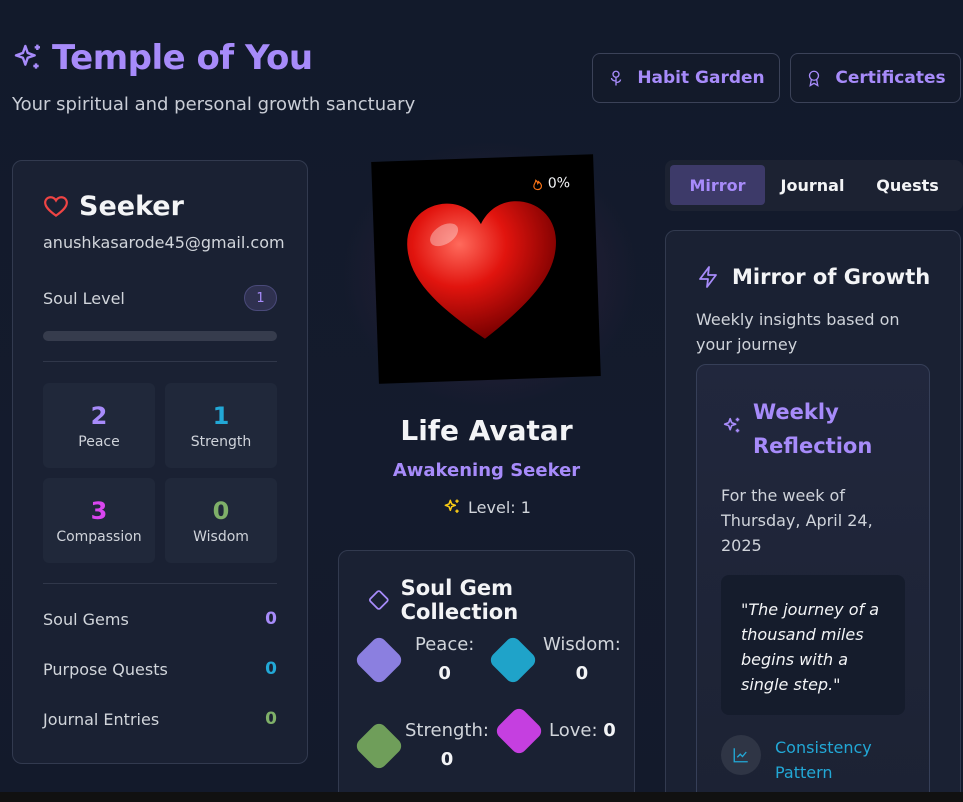 The height and width of the screenshot is (802, 963). Describe the element at coordinates (486, 430) in the screenshot. I see `avatar-title: Life Avatar` at that location.